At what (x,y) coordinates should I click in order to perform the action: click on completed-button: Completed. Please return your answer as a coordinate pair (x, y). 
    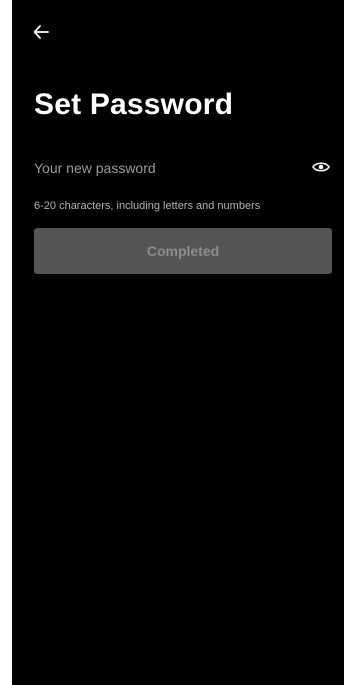
    Looking at the image, I should click on (183, 251).